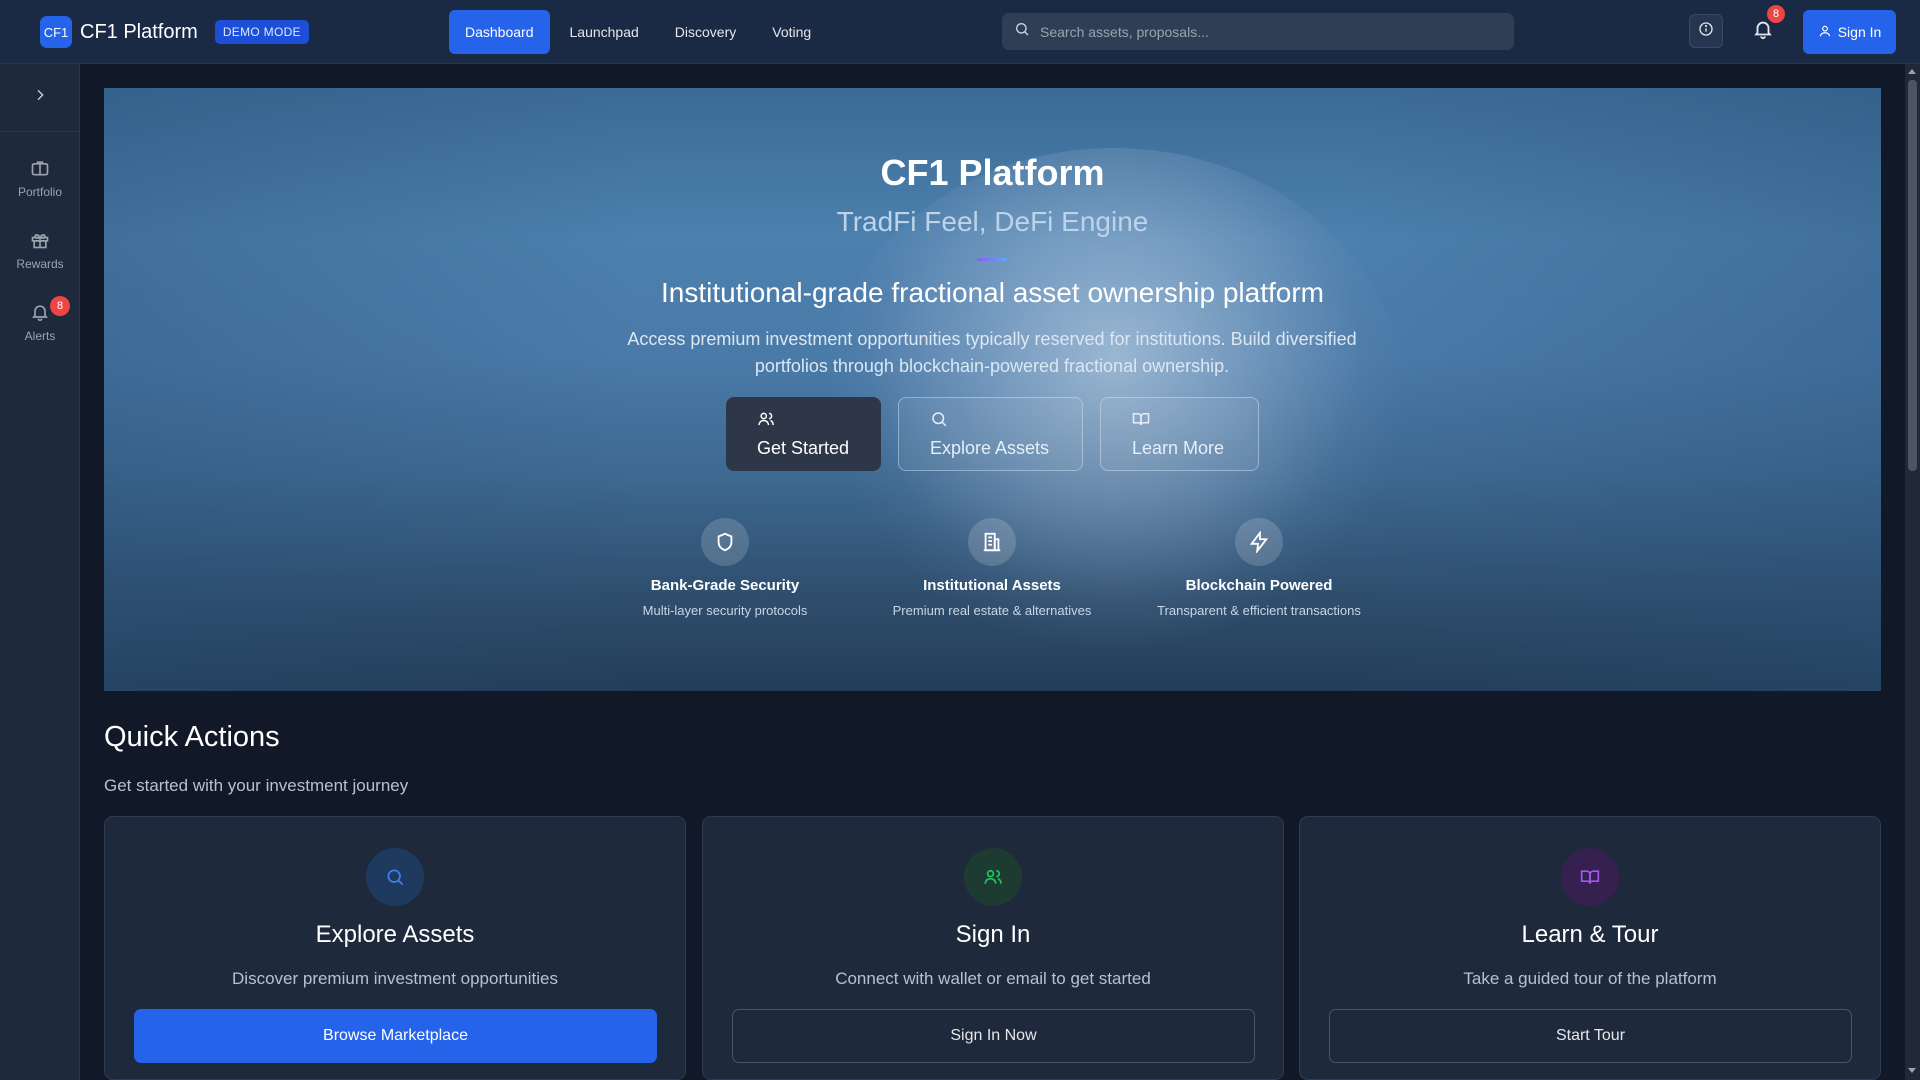 The image size is (1920, 1080). Describe the element at coordinates (1179, 434) in the screenshot. I see `learn-more-button: Learn More` at that location.